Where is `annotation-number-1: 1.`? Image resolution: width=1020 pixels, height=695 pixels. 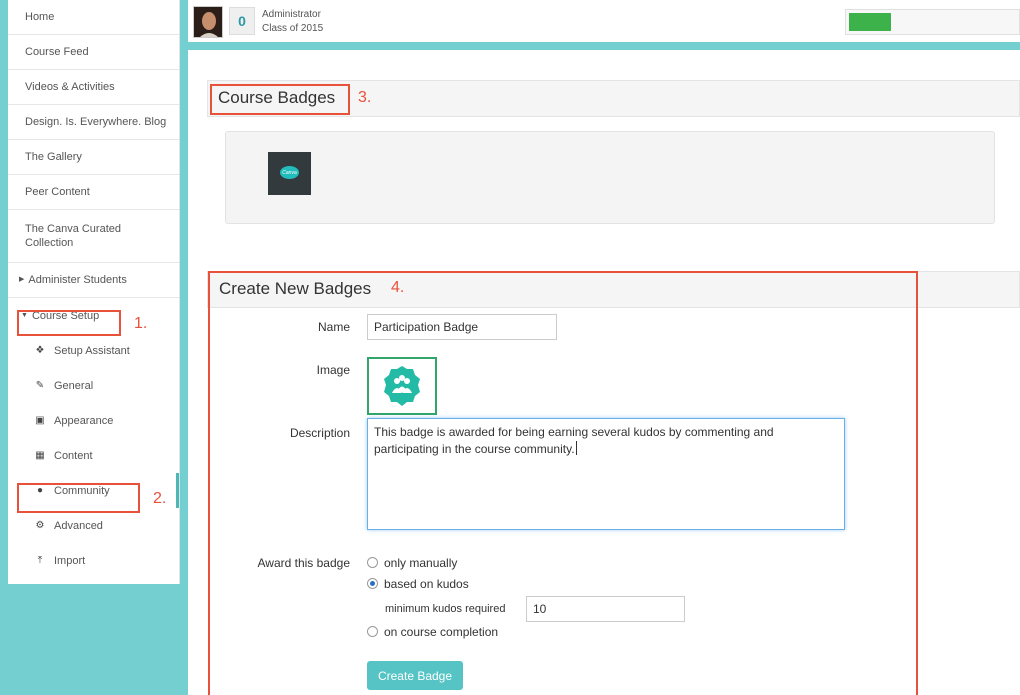 annotation-number-1: 1. is located at coordinates (141, 323).